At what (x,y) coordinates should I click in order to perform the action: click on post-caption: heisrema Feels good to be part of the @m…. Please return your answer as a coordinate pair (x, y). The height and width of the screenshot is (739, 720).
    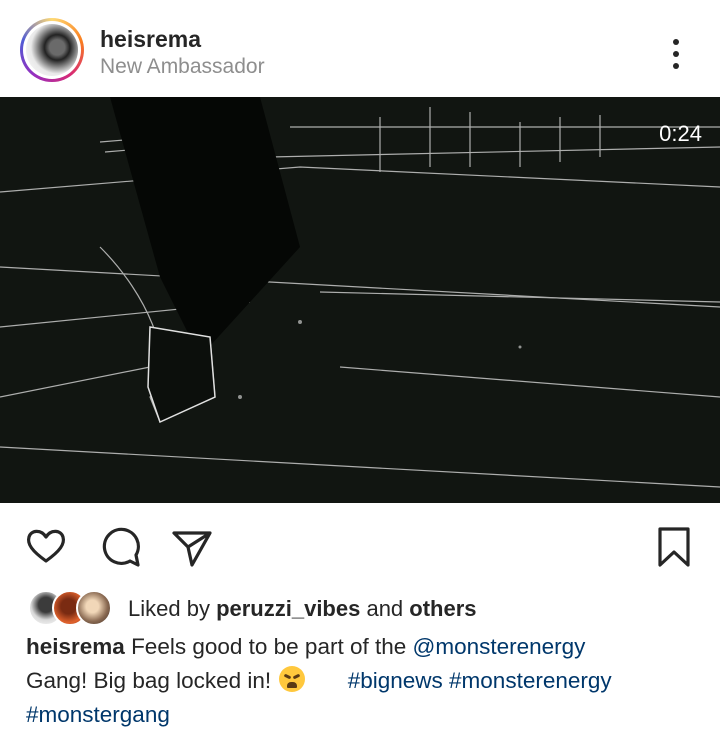
    Looking at the image, I should click on (366, 681).